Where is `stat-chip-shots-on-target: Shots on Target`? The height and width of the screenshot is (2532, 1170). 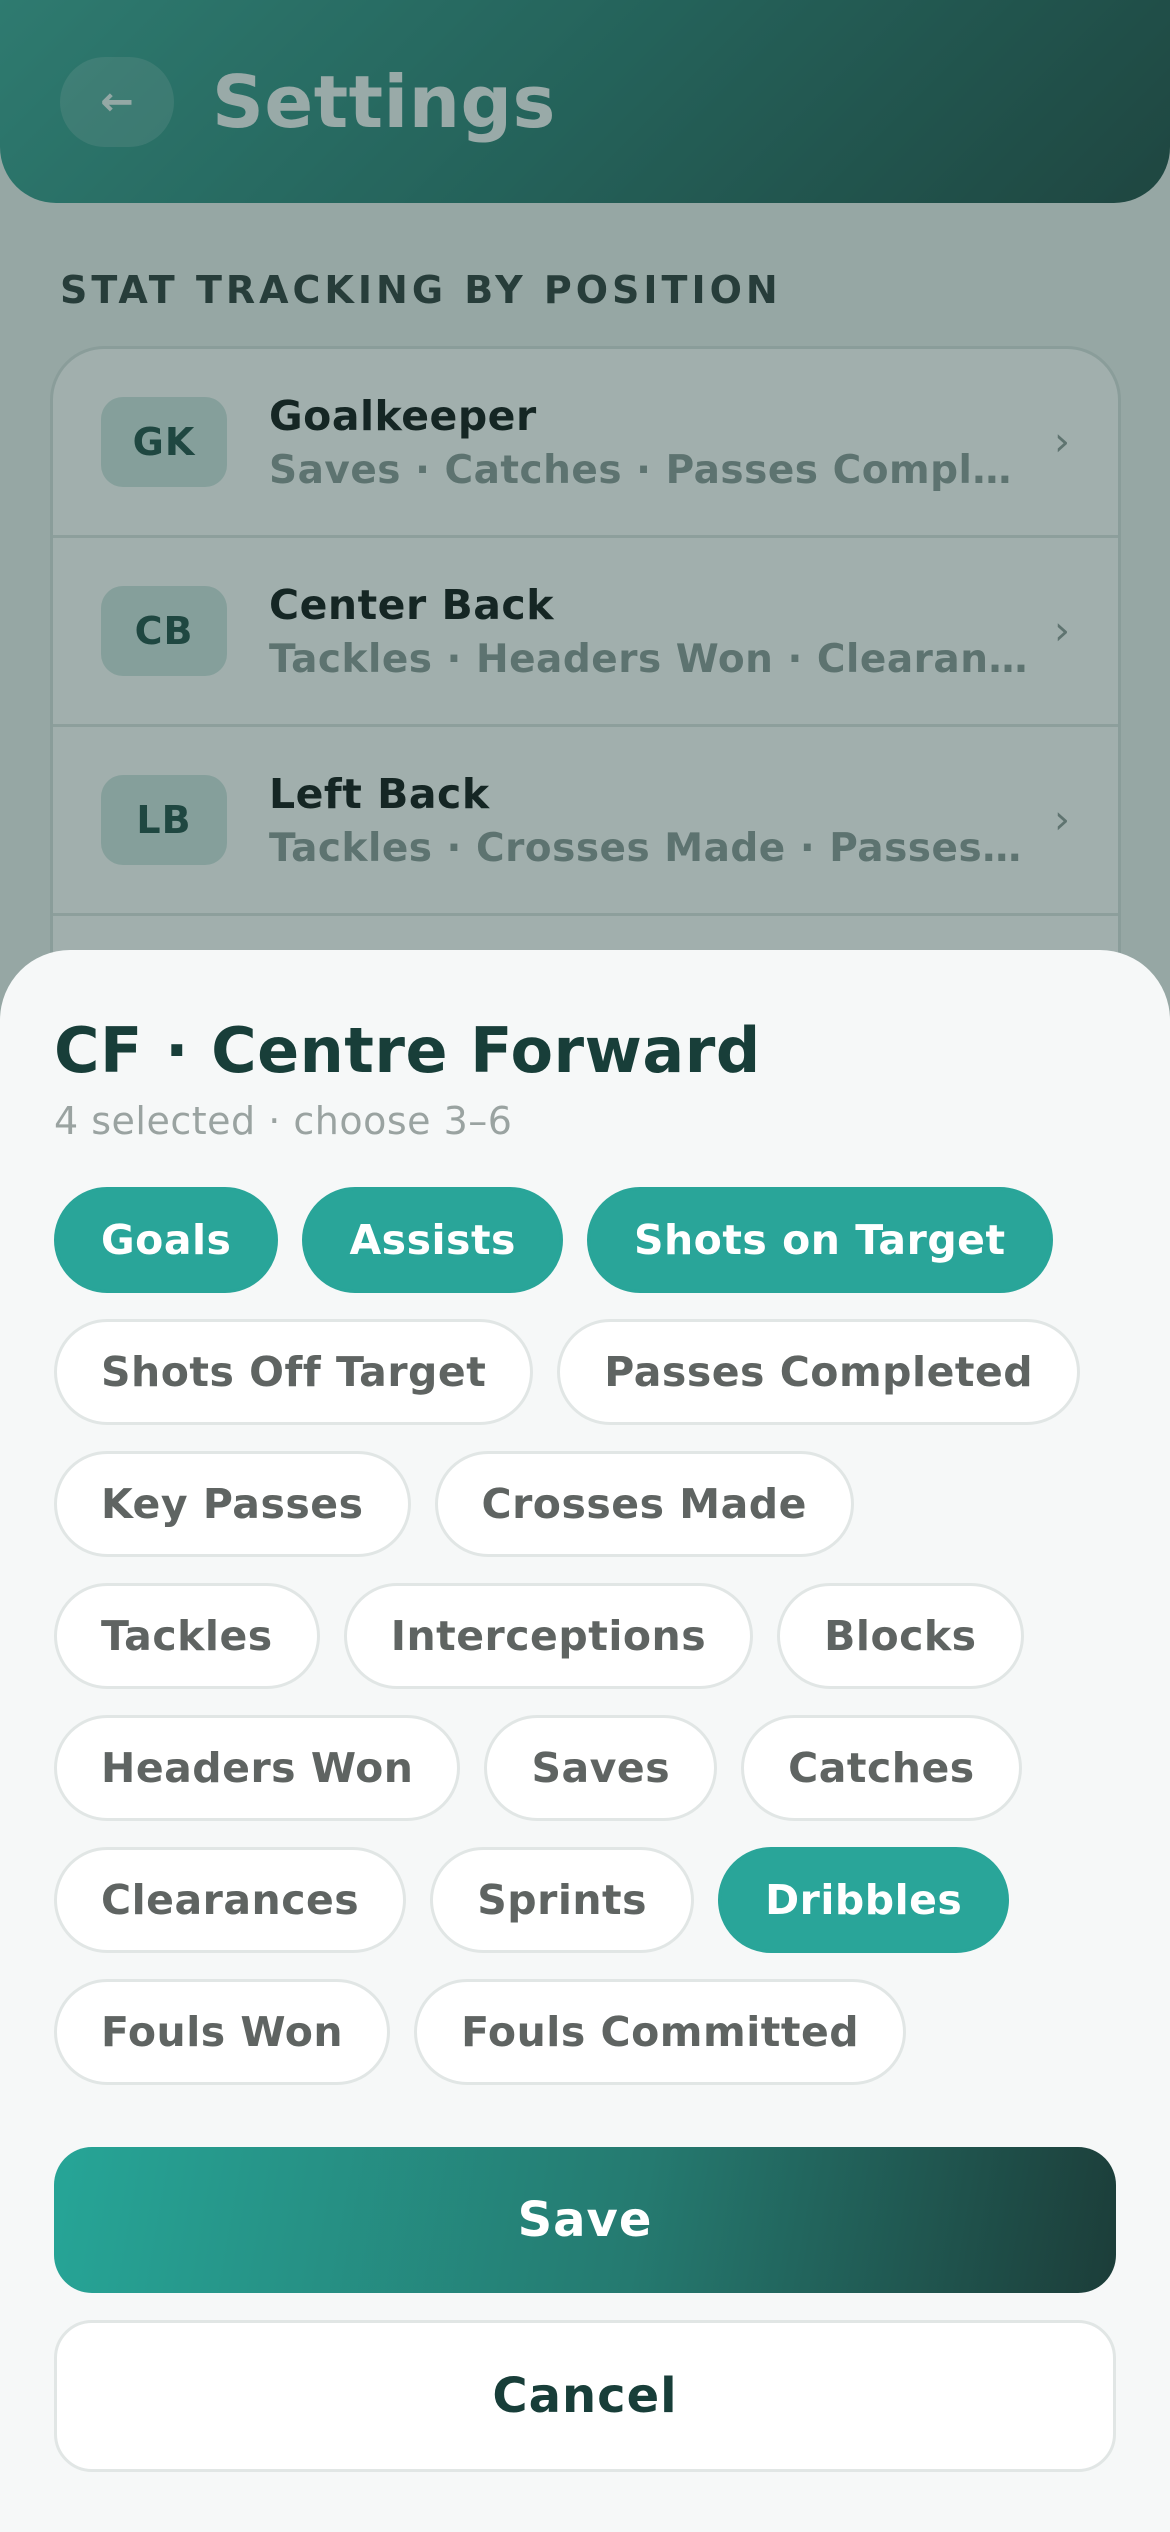
stat-chip-shots-on-target: Shots on Target is located at coordinates (819, 1240).